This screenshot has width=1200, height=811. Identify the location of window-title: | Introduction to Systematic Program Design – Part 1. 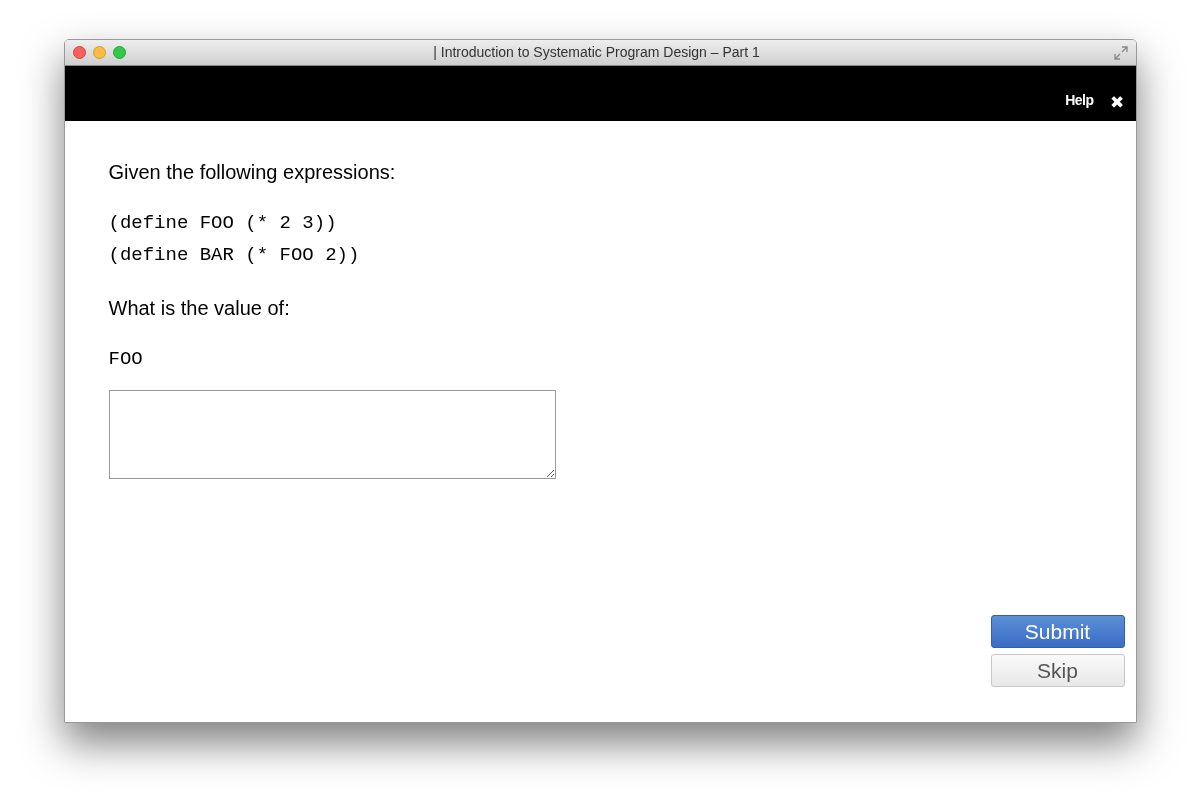
(596, 52).